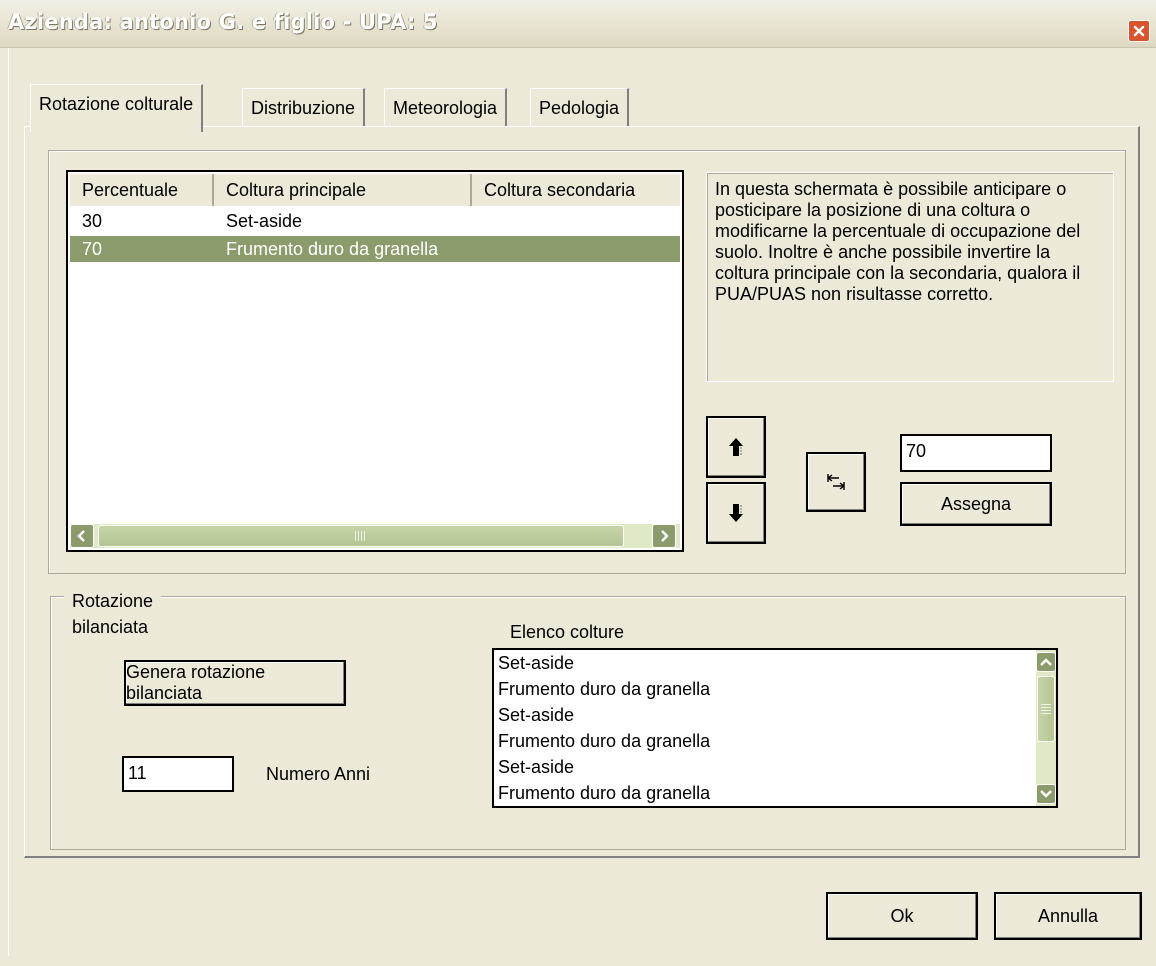  I want to click on table-row-selected: 70 Frumento duro da granella, so click(375, 249).